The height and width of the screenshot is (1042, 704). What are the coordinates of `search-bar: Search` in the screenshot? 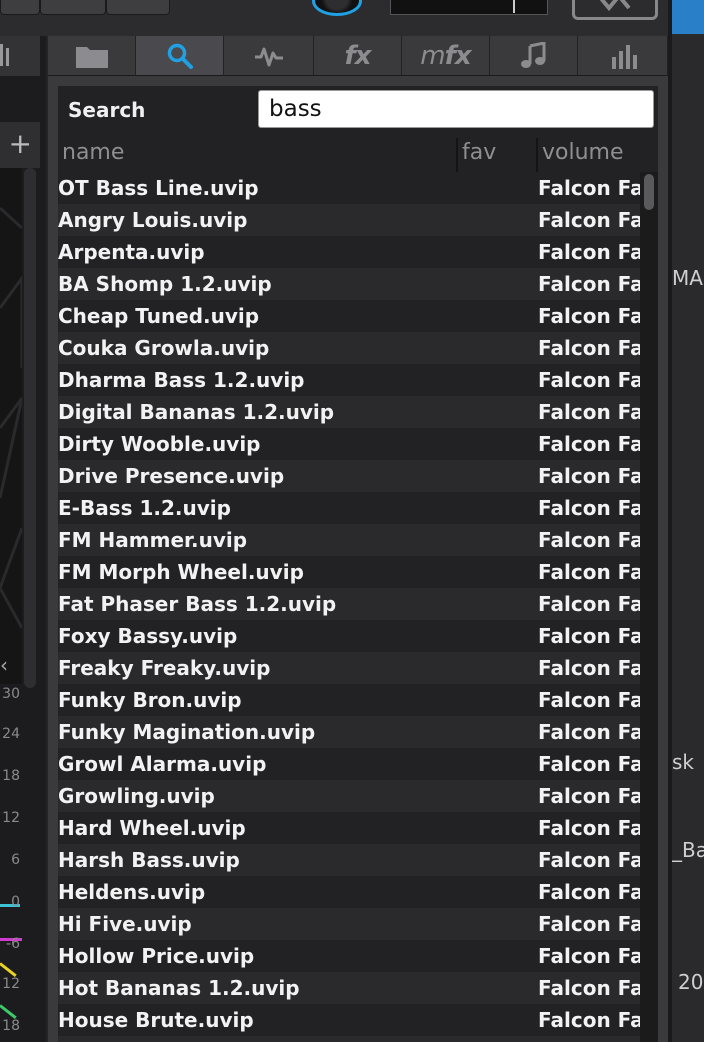 It's located at (358, 110).